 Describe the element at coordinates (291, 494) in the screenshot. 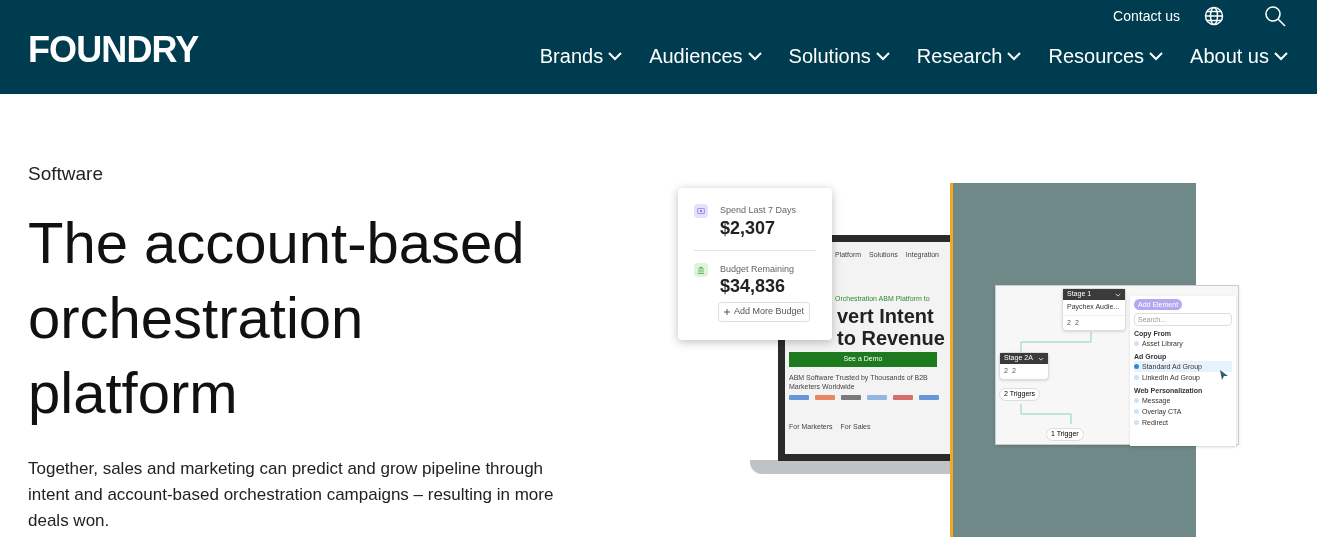

I see `hero-description: Together, sales and marketing can predict and grow pipeline through intent and account-based orchestration campaigns – resulting in more deals won.` at that location.